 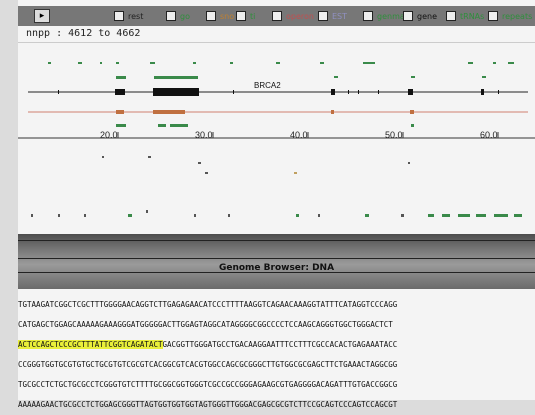 What do you see at coordinates (489, 135) in the screenshot?
I see `ruler-tick-label: 60.0` at bounding box center [489, 135].